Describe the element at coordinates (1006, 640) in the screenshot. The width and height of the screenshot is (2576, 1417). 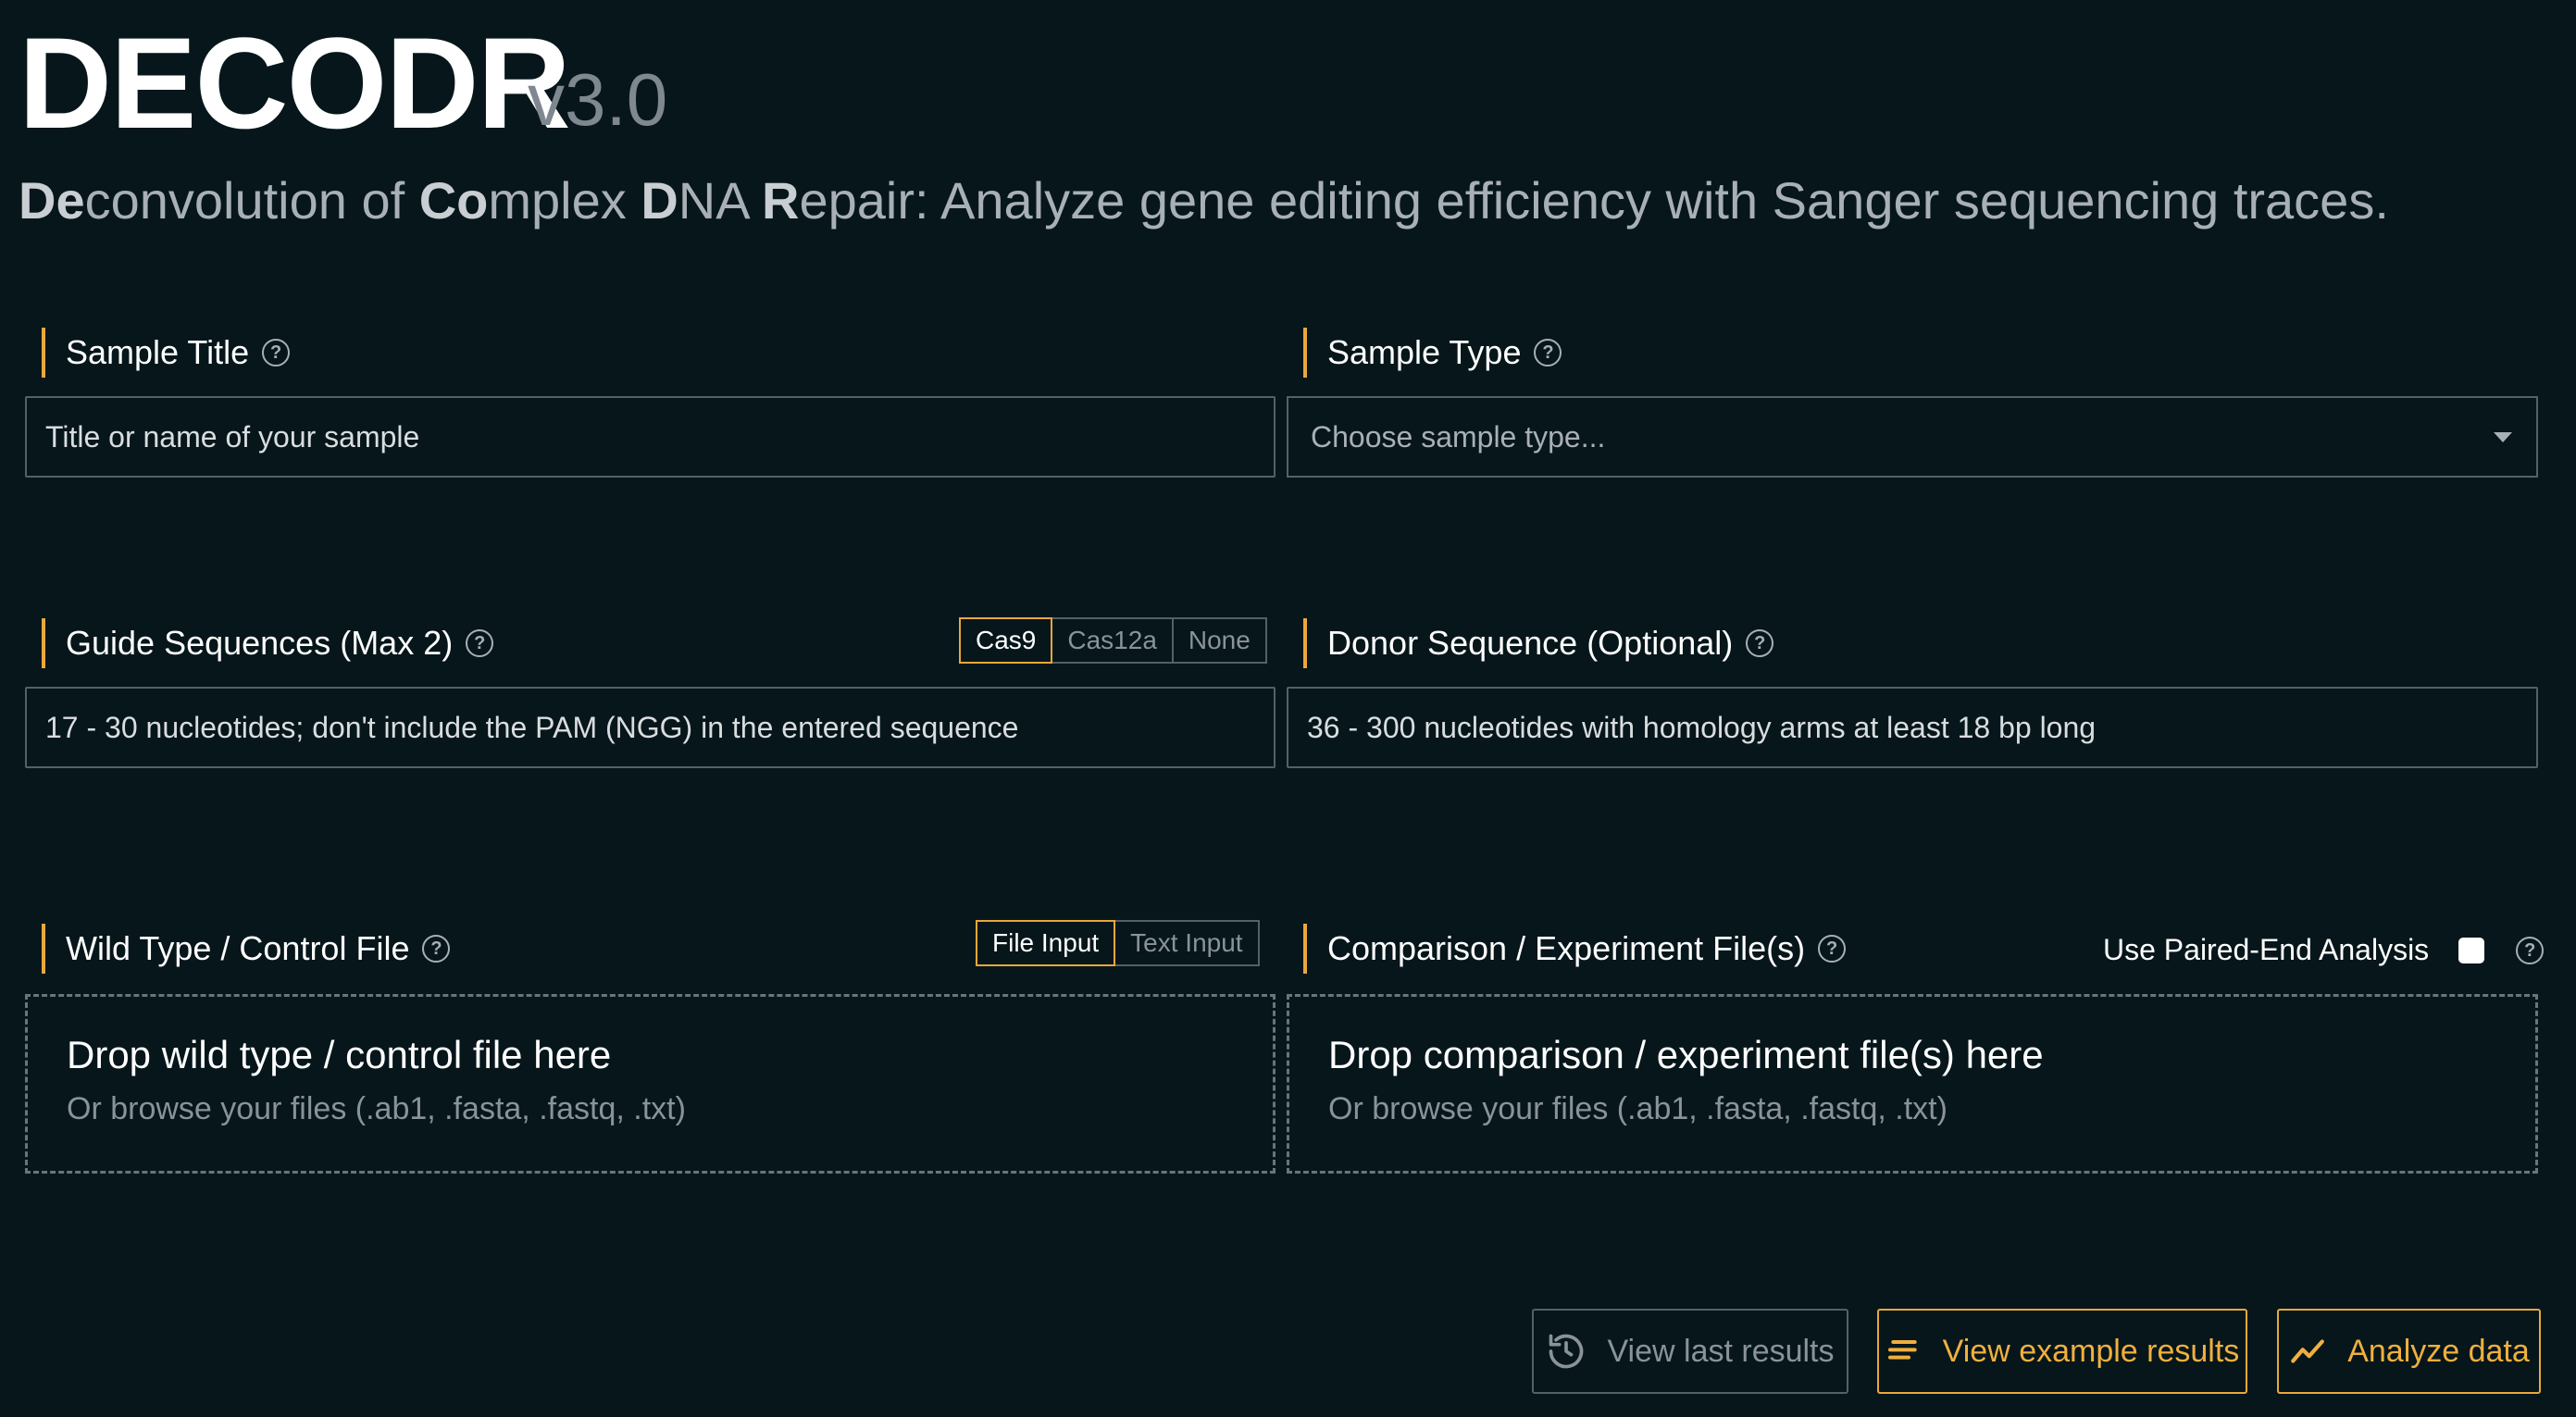
I see `nuclease-option-cas9: Cas9` at that location.